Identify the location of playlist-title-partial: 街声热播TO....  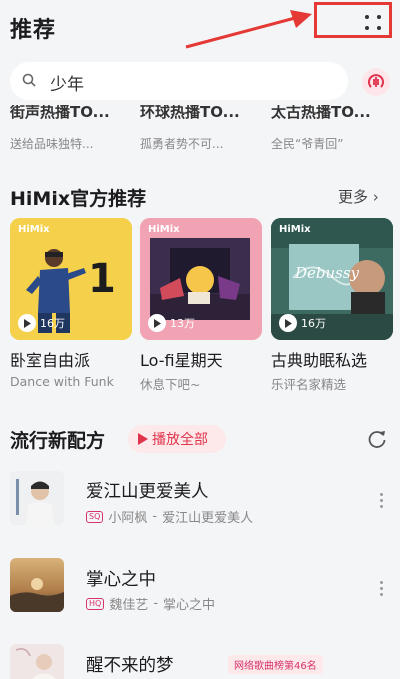
(70, 113).